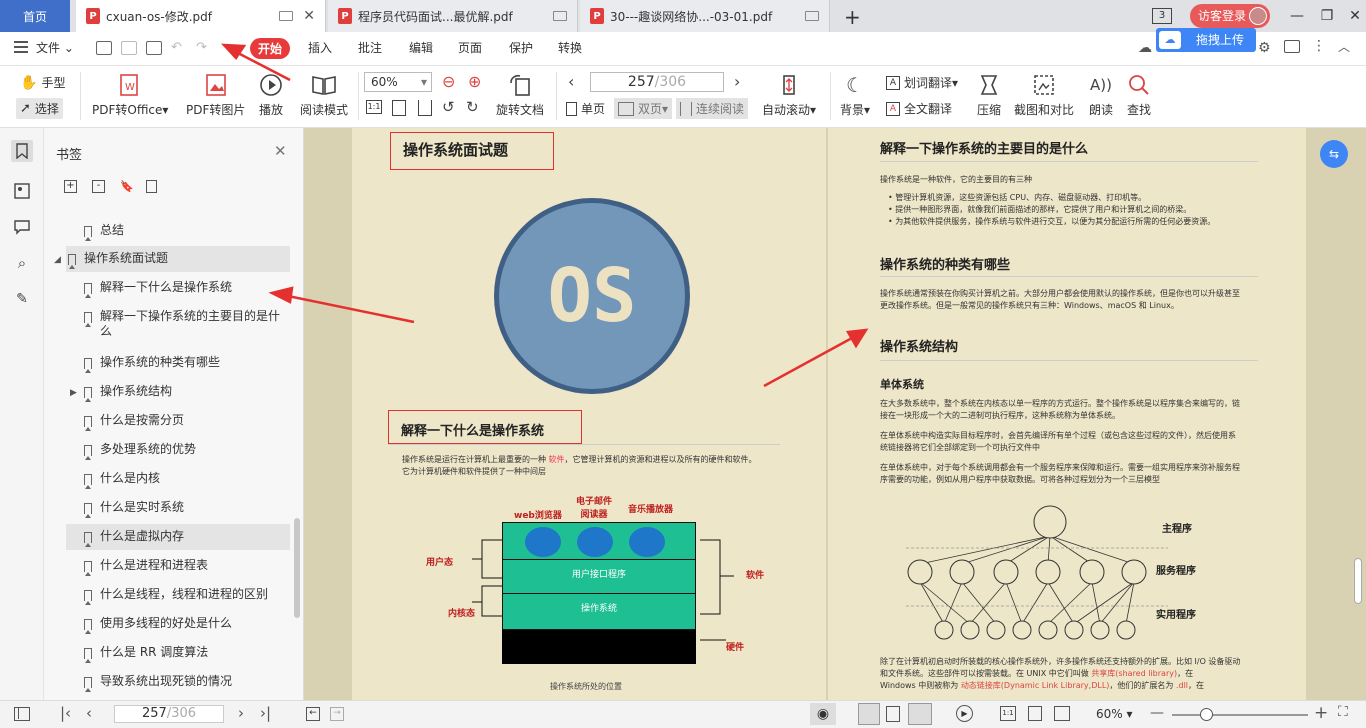 Image resolution: width=1366 pixels, height=728 pixels. What do you see at coordinates (1297, 16) in the screenshot?
I see `minimize-icon: —` at bounding box center [1297, 16].